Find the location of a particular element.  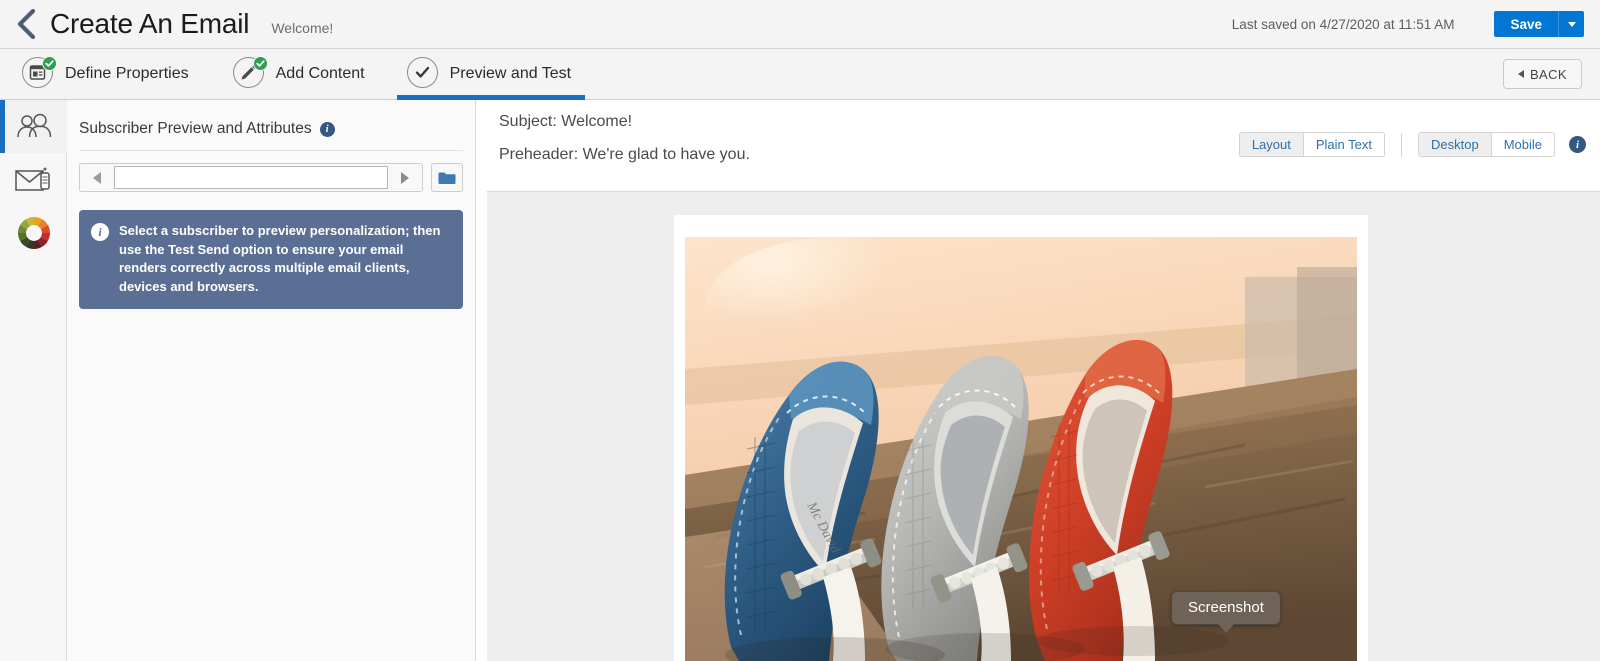

rail-item-color-settings is located at coordinates (33, 232).